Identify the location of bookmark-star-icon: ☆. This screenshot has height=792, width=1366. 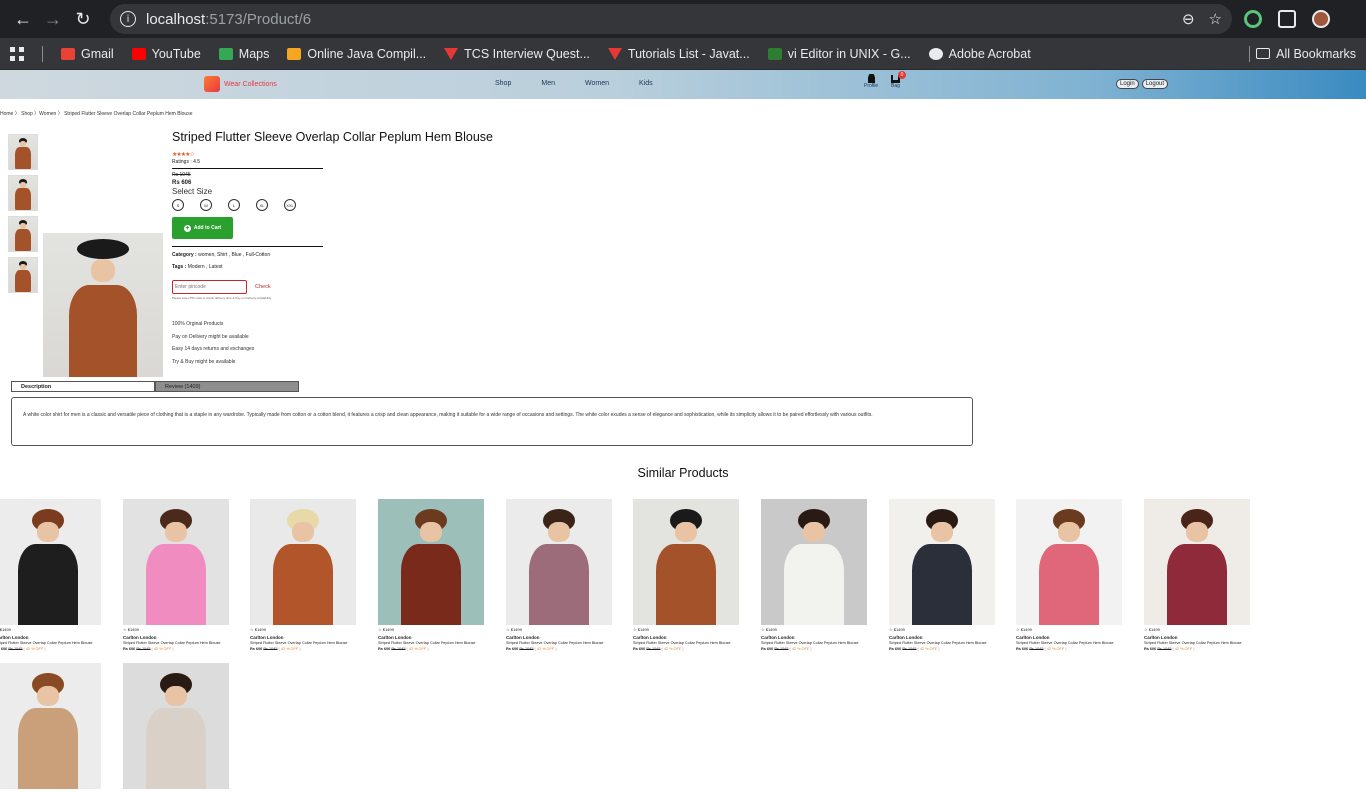
(1215, 19).